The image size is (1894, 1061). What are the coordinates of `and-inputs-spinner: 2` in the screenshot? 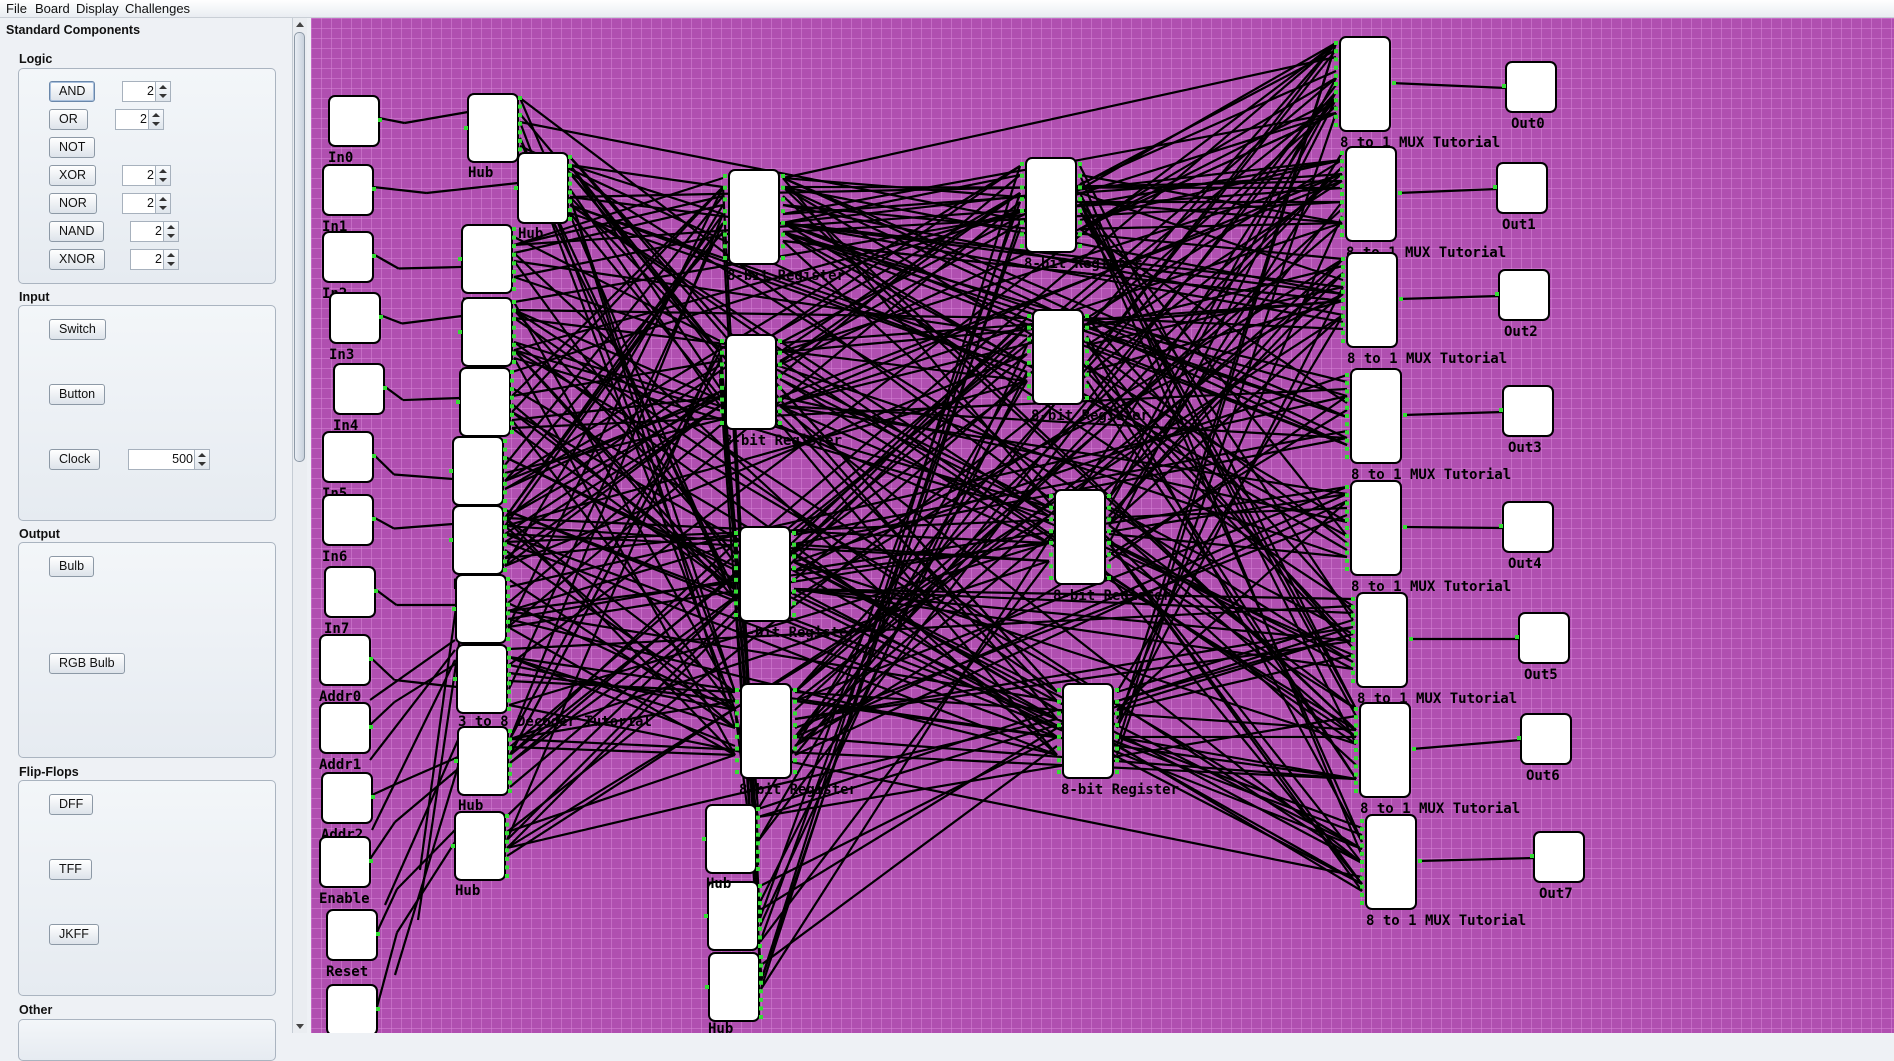 It's located at (146, 91).